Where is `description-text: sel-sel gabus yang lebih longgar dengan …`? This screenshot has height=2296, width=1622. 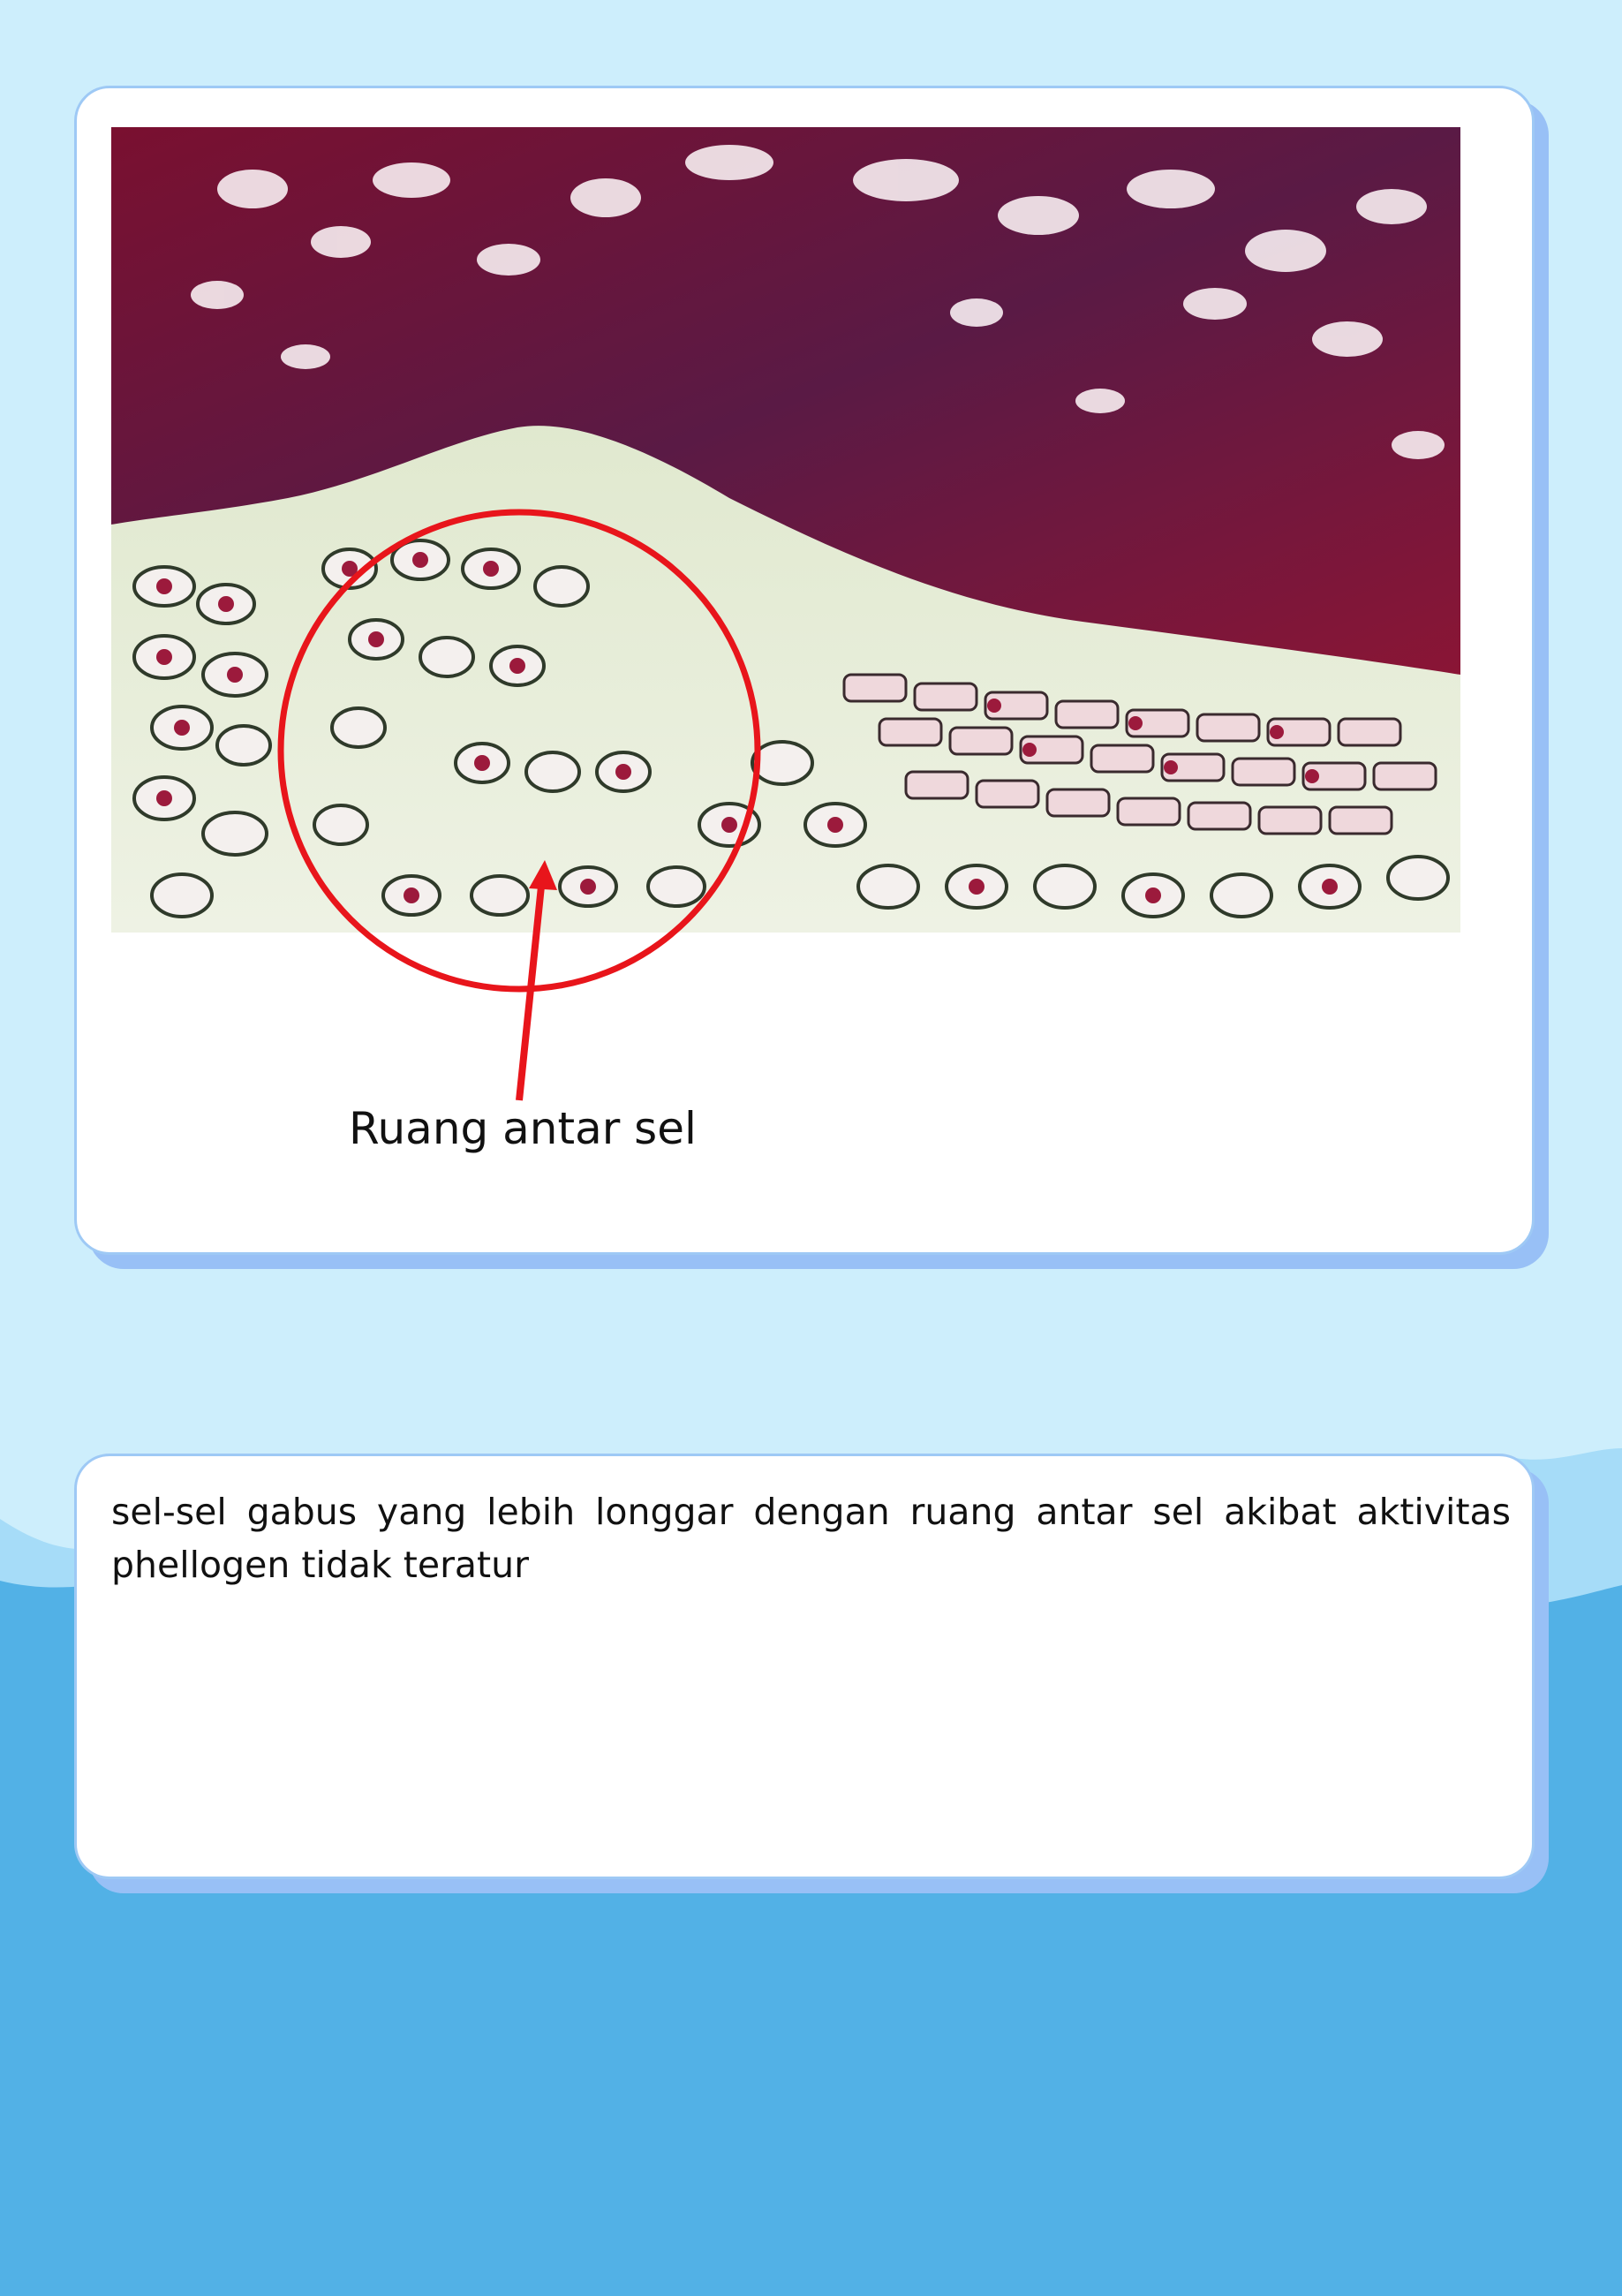 description-text: sel-sel gabus yang lebih longgar dengan … is located at coordinates (811, 1539).